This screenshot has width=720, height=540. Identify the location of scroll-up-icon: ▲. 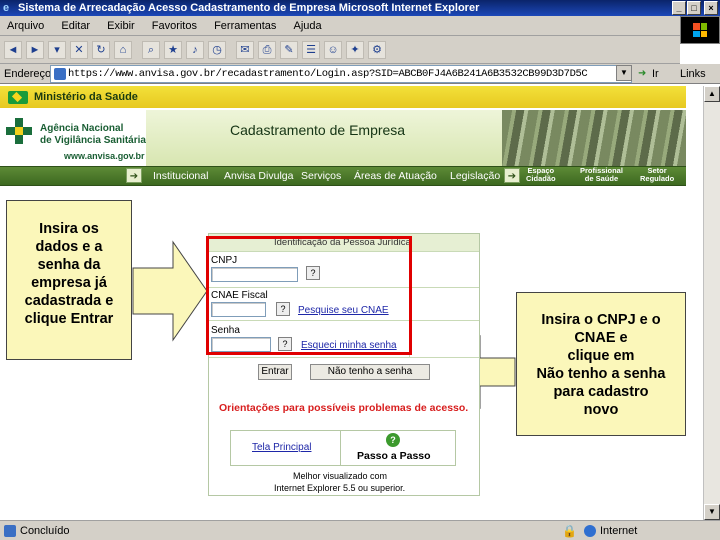
(712, 94).